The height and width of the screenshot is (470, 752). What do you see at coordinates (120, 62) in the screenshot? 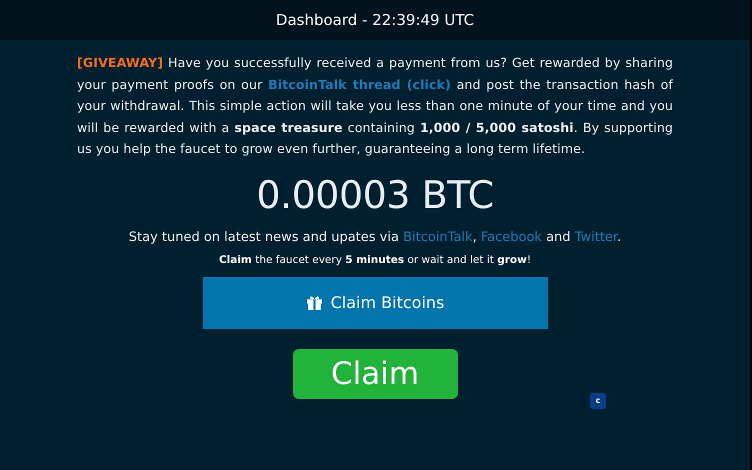
I see `giveaway-tag: [GIVEAWAY]` at bounding box center [120, 62].